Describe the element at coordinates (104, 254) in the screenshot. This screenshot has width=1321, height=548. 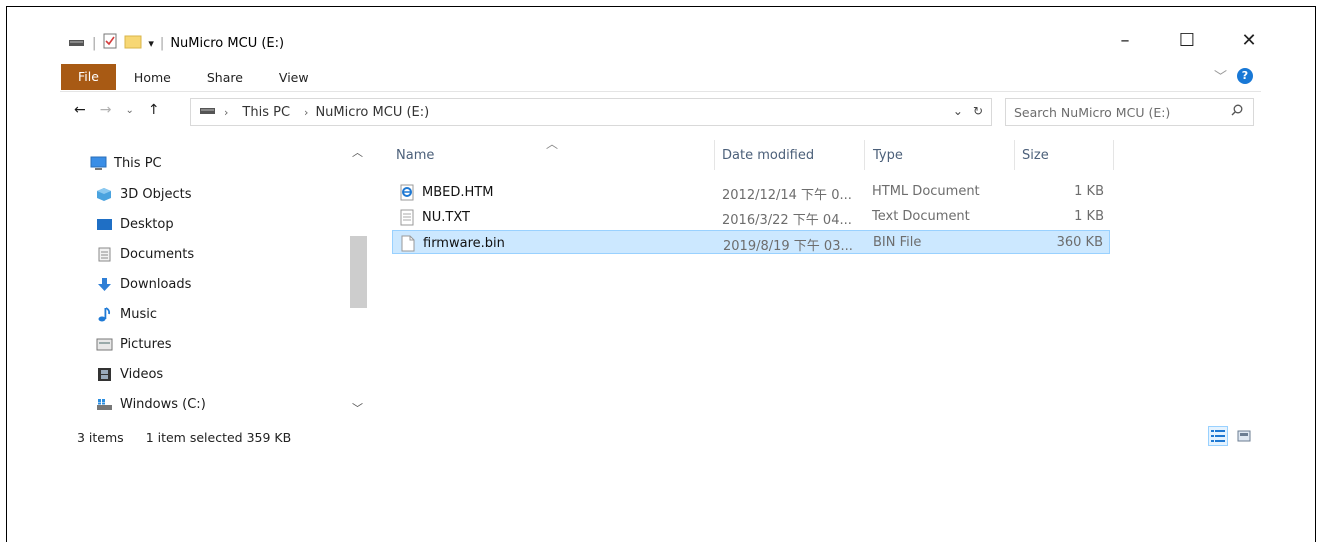
I see `documents-icon` at that location.